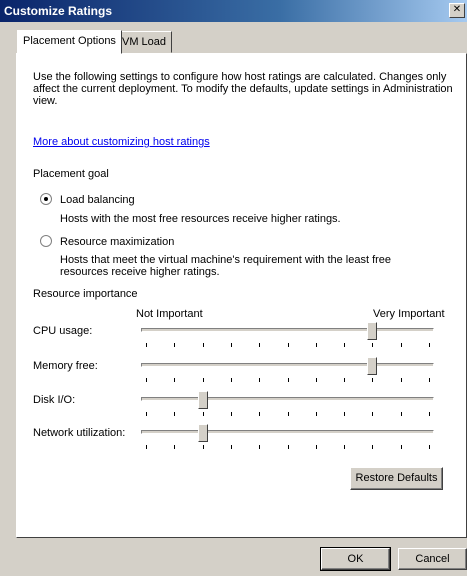  Describe the element at coordinates (63, 331) in the screenshot. I see `slider-label: CPU usage:` at that location.